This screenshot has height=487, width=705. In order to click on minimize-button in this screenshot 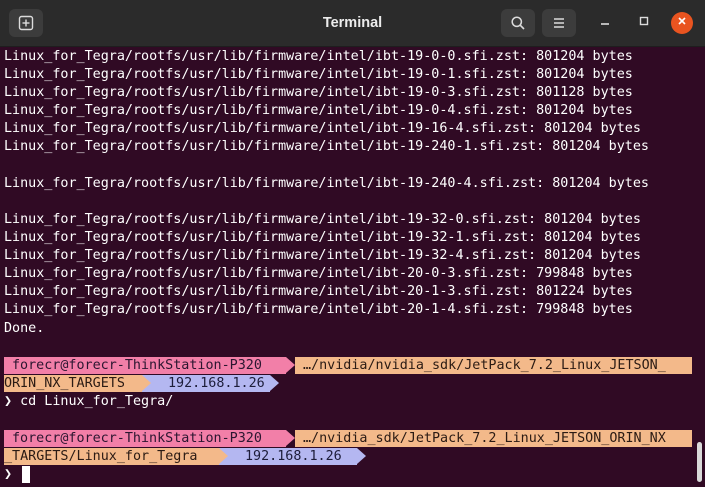, I will do `click(605, 23)`.